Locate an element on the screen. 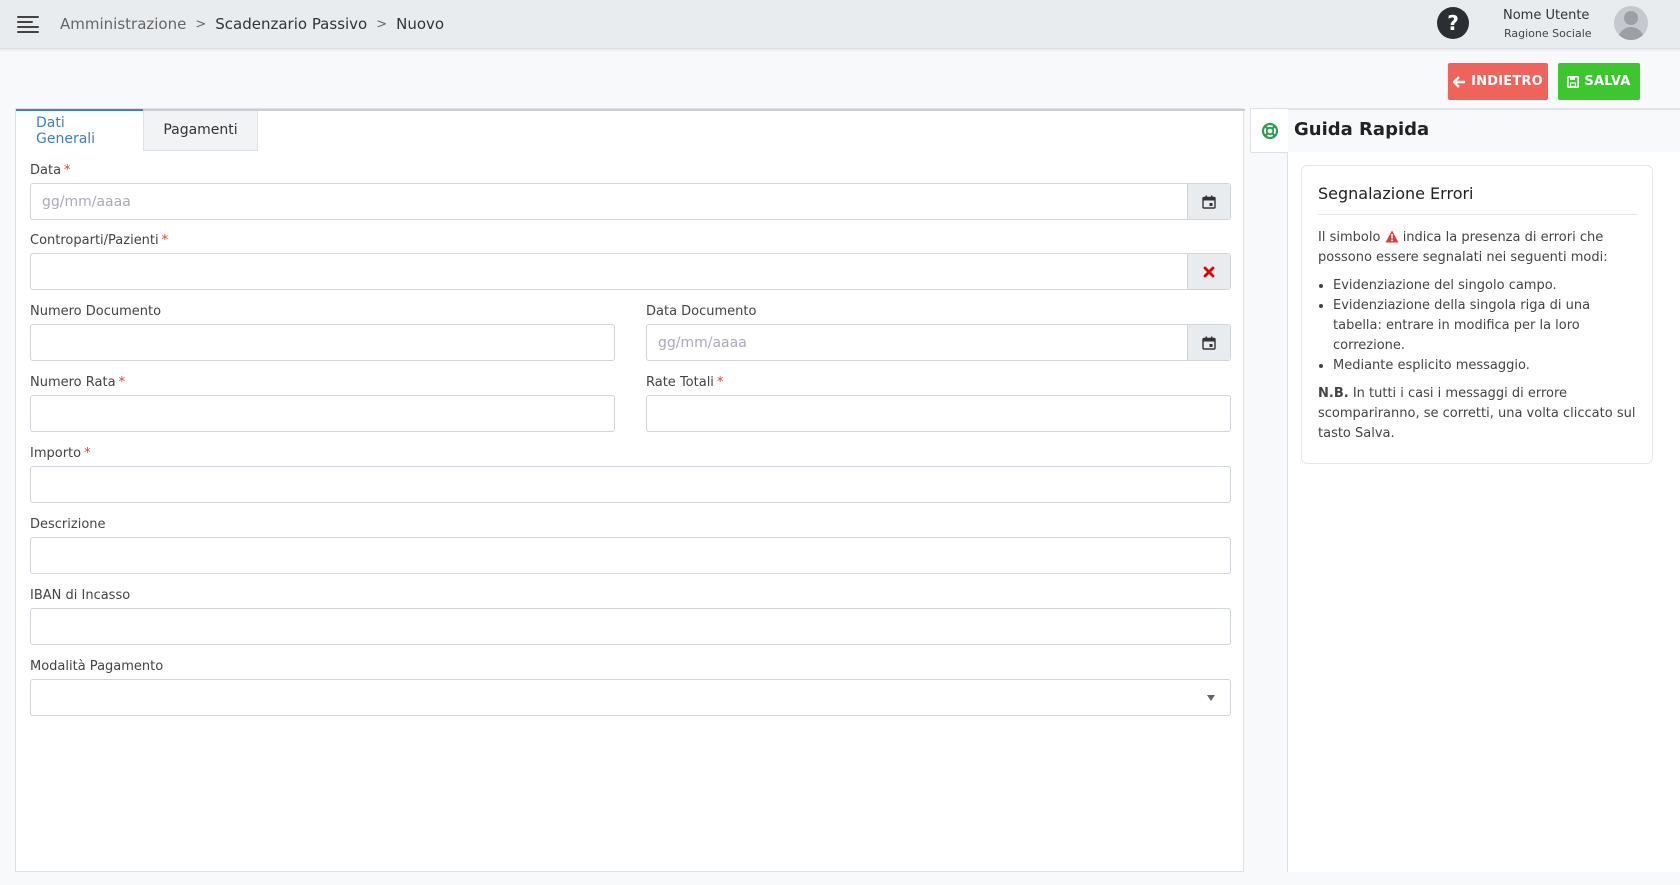  iban-input is located at coordinates (630, 626).